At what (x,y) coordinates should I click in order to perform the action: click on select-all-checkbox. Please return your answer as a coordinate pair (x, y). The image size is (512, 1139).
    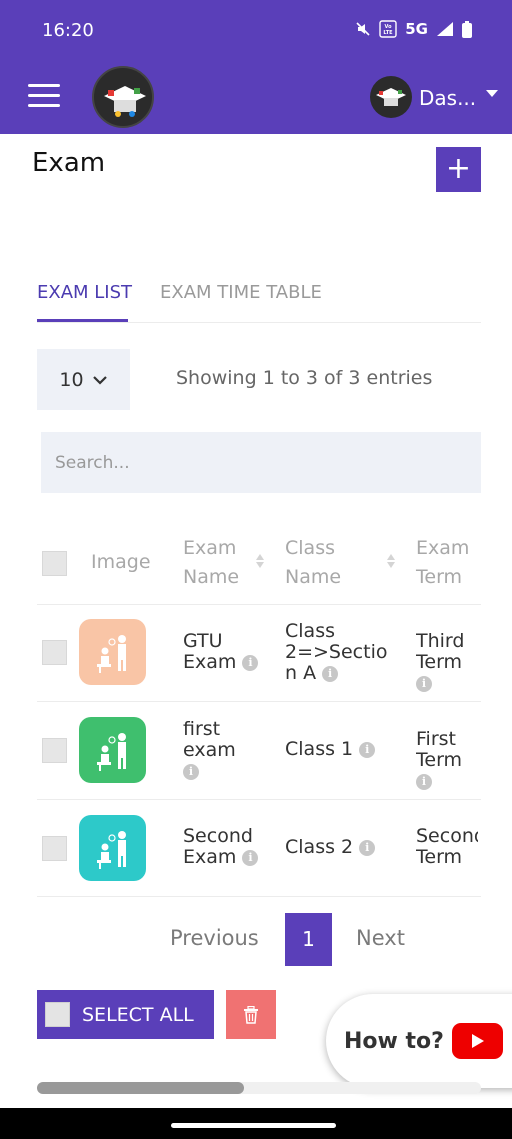
    Looking at the image, I should click on (57, 1014).